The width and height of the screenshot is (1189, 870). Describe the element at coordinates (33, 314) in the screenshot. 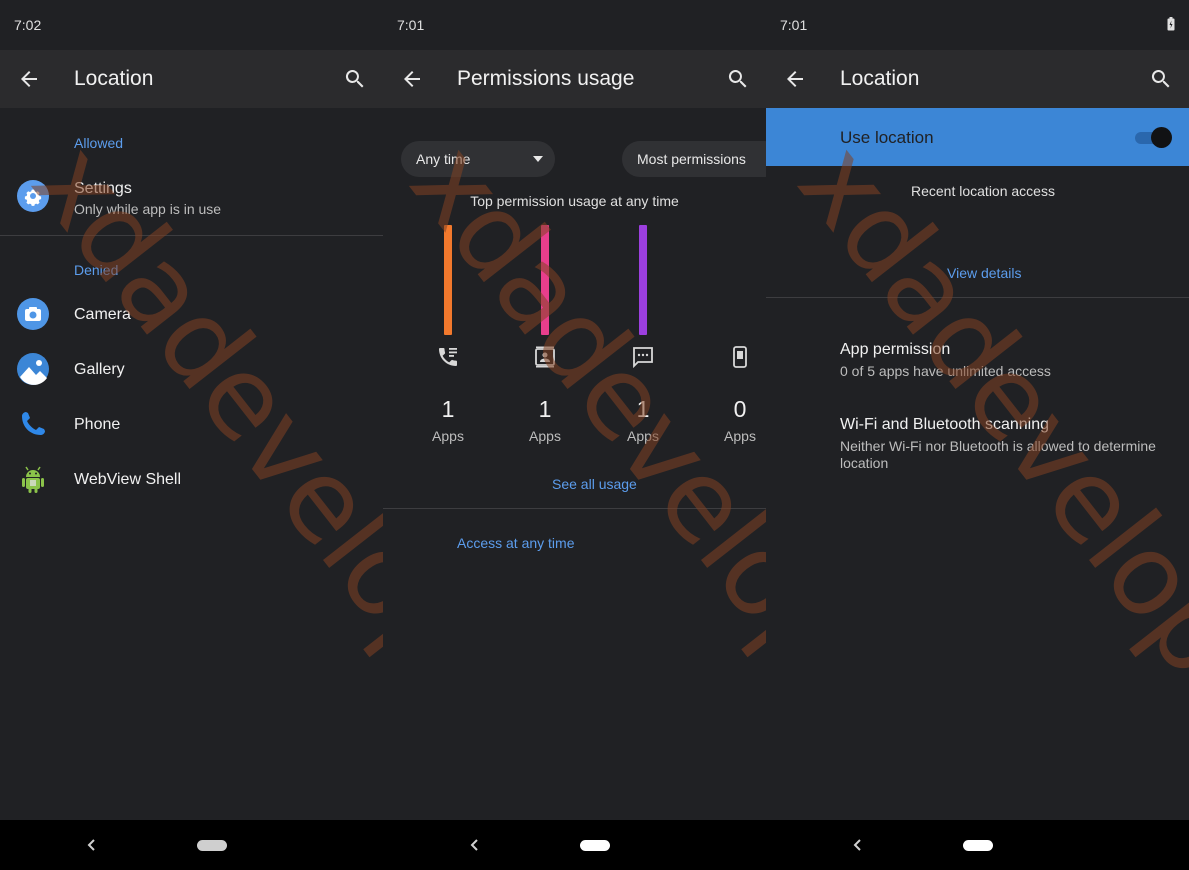

I see `camera-icon` at that location.